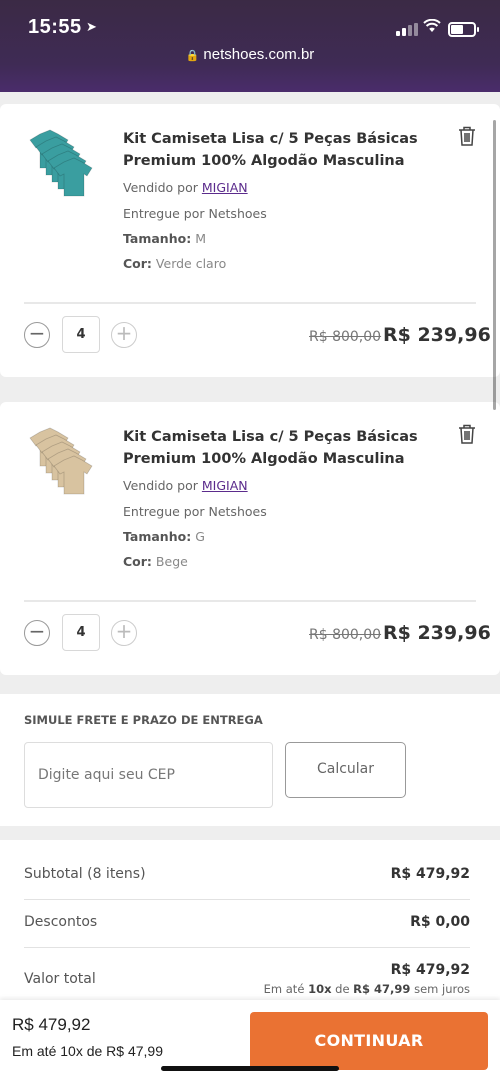 The height and width of the screenshot is (1082, 500). What do you see at coordinates (87, 1051) in the screenshot?
I see `bottom-installments: Em até 10x de R$ 47,99` at bounding box center [87, 1051].